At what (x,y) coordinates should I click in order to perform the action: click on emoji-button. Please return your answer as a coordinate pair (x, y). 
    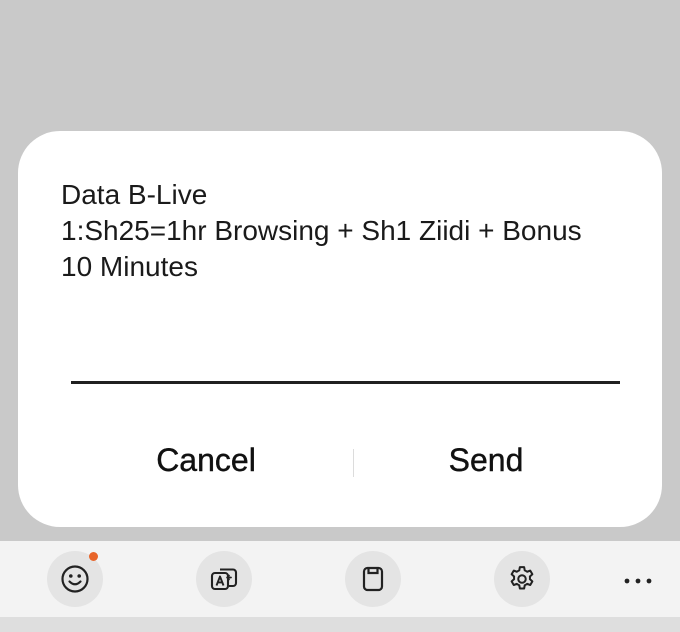
    Looking at the image, I should click on (75, 579).